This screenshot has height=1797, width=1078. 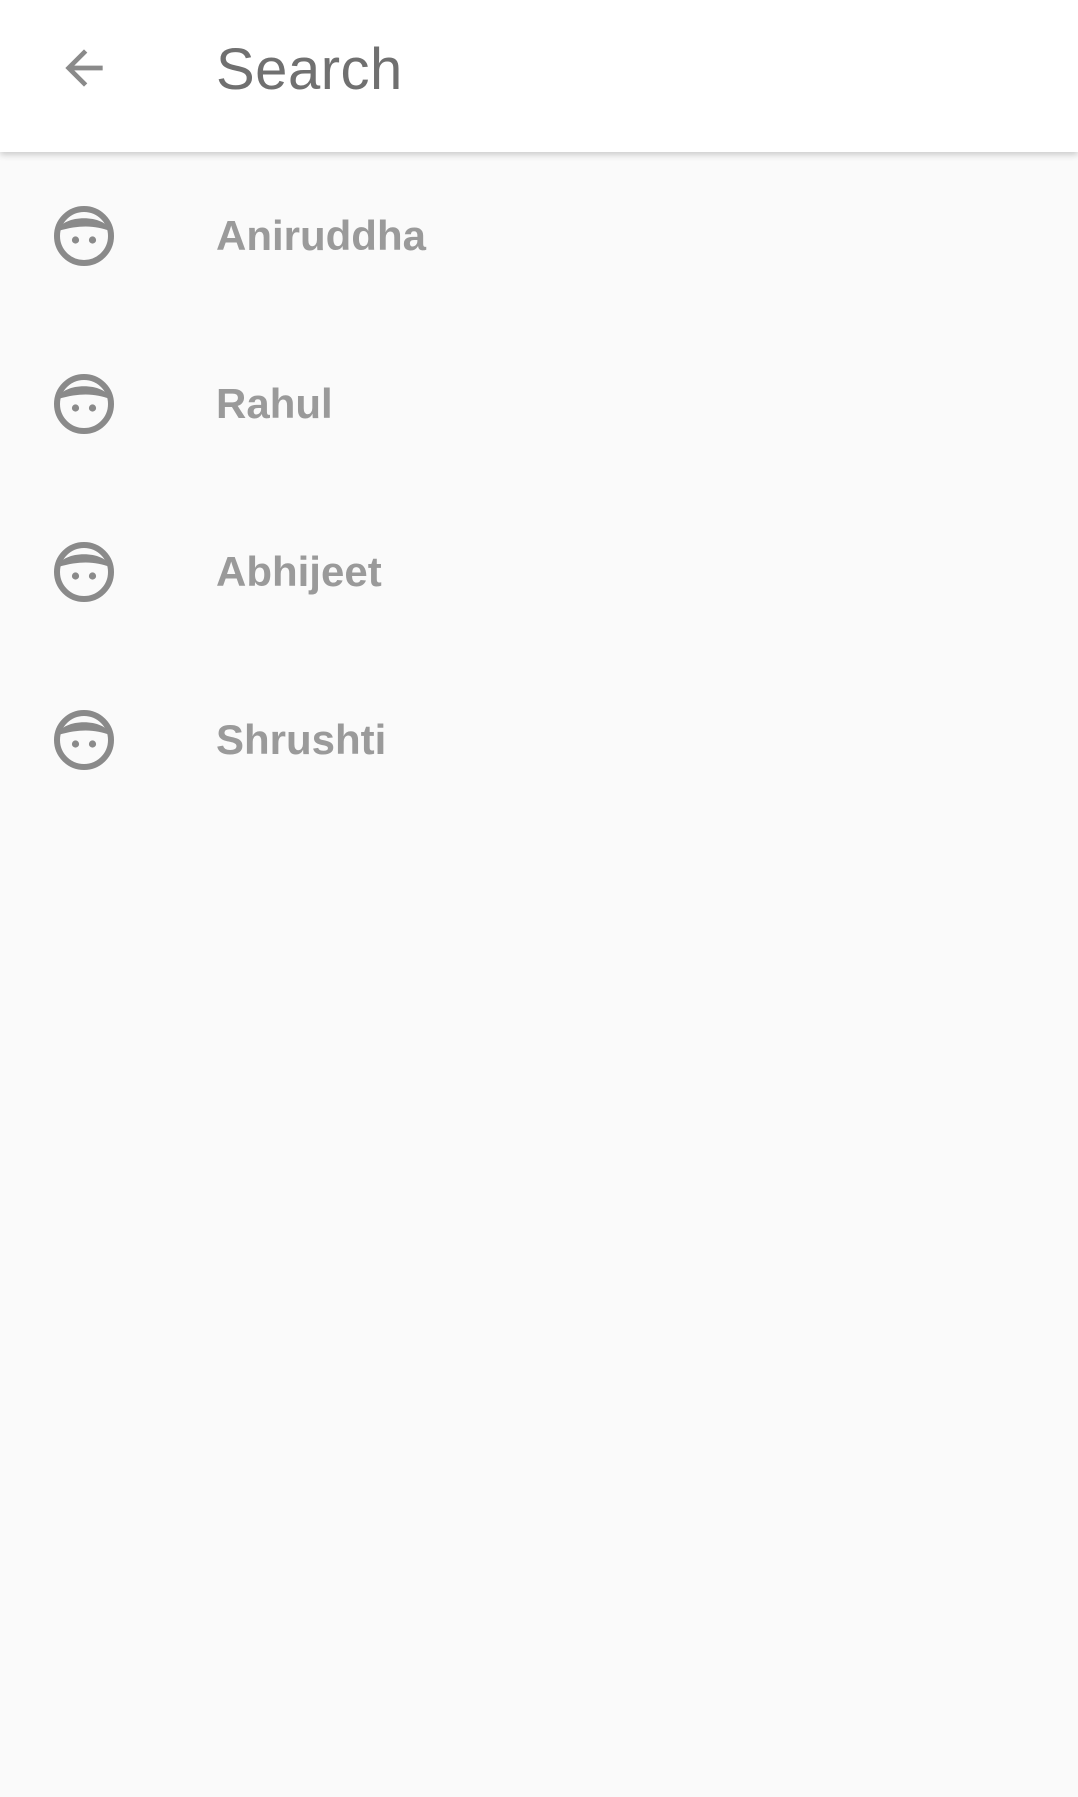 I want to click on list-item-name: Shrushti, so click(x=301, y=739).